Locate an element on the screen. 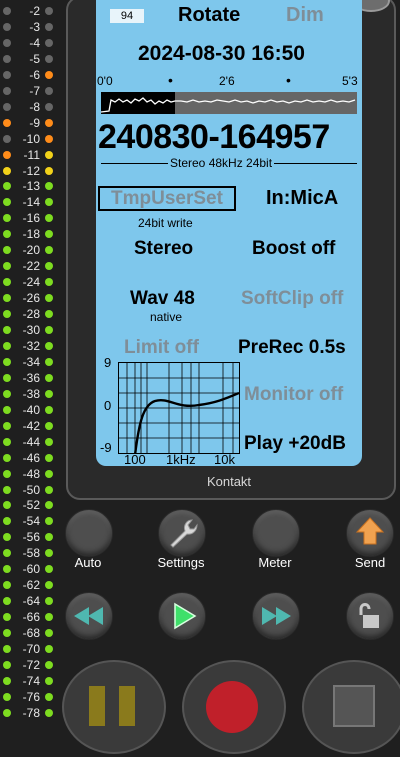  meter-level-label: -72 is located at coordinates (31, 664).